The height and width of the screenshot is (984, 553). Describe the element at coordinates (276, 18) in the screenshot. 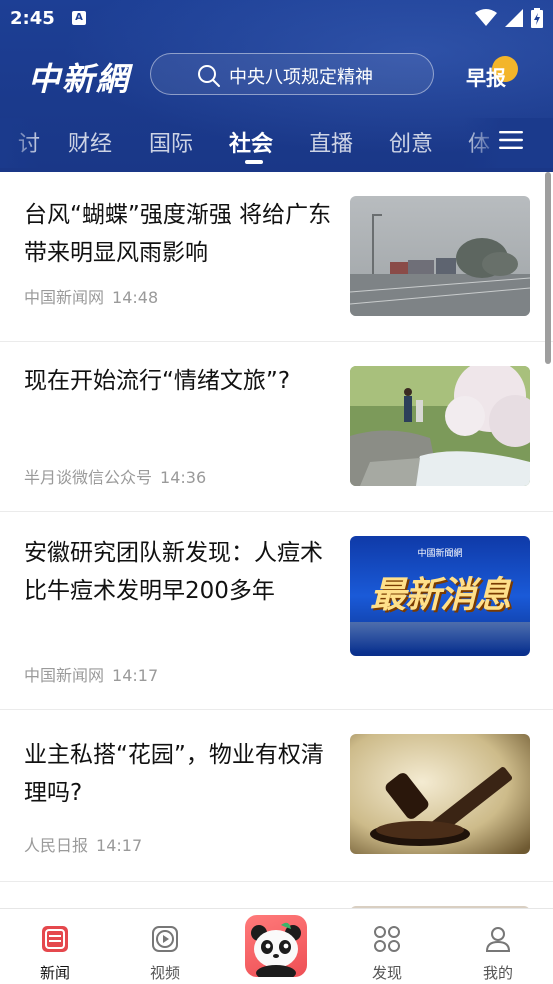

I see `status-bar: 2:45 A` at that location.